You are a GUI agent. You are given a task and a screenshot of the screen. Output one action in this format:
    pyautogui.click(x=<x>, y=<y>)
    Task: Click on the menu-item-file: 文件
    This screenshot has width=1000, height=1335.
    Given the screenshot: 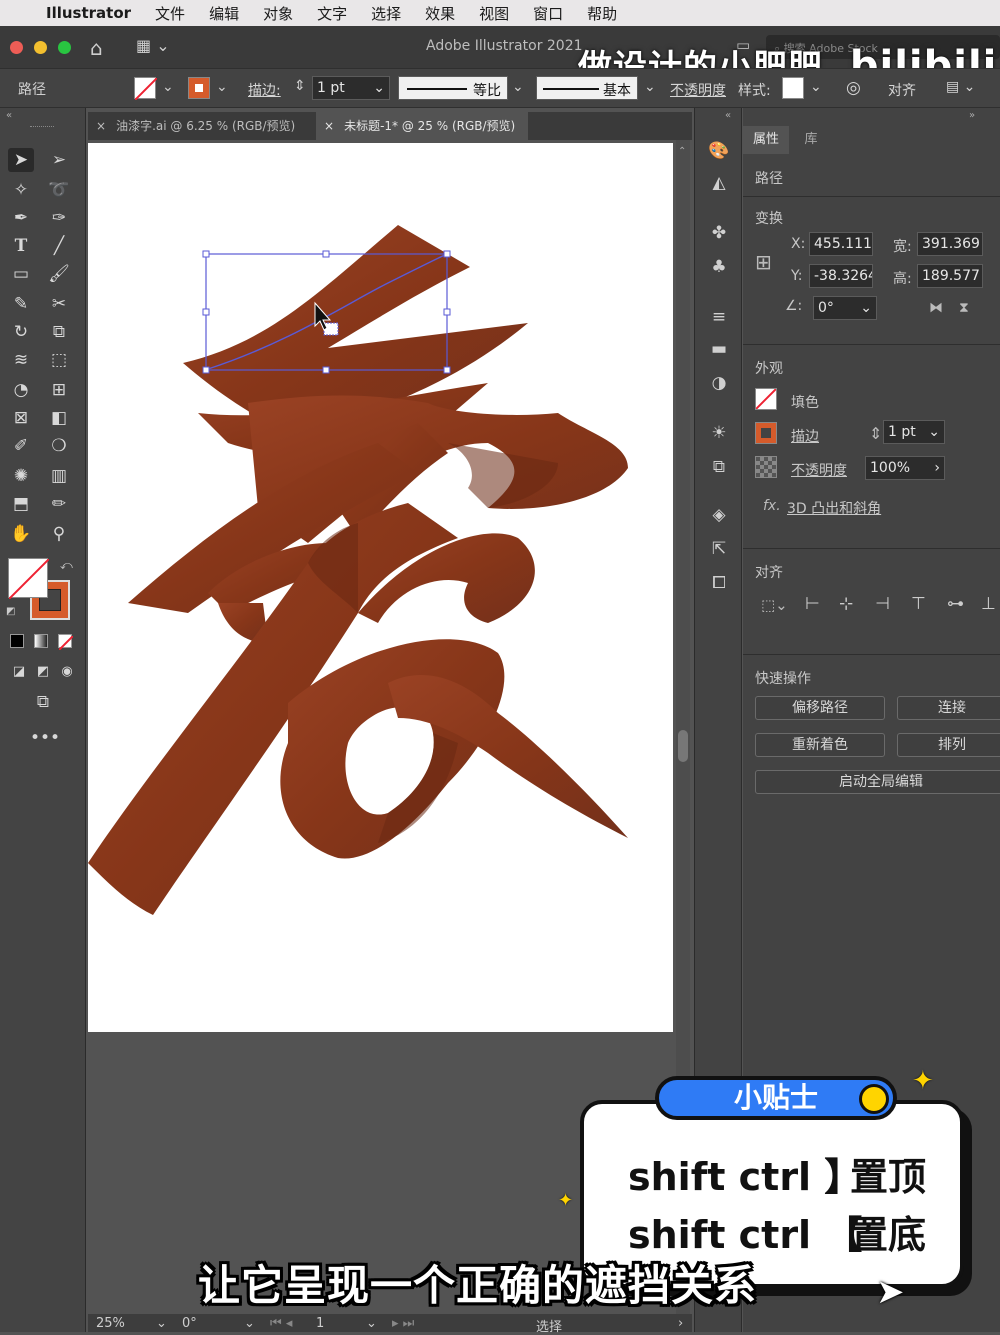 What is the action you would take?
    pyautogui.click(x=170, y=13)
    